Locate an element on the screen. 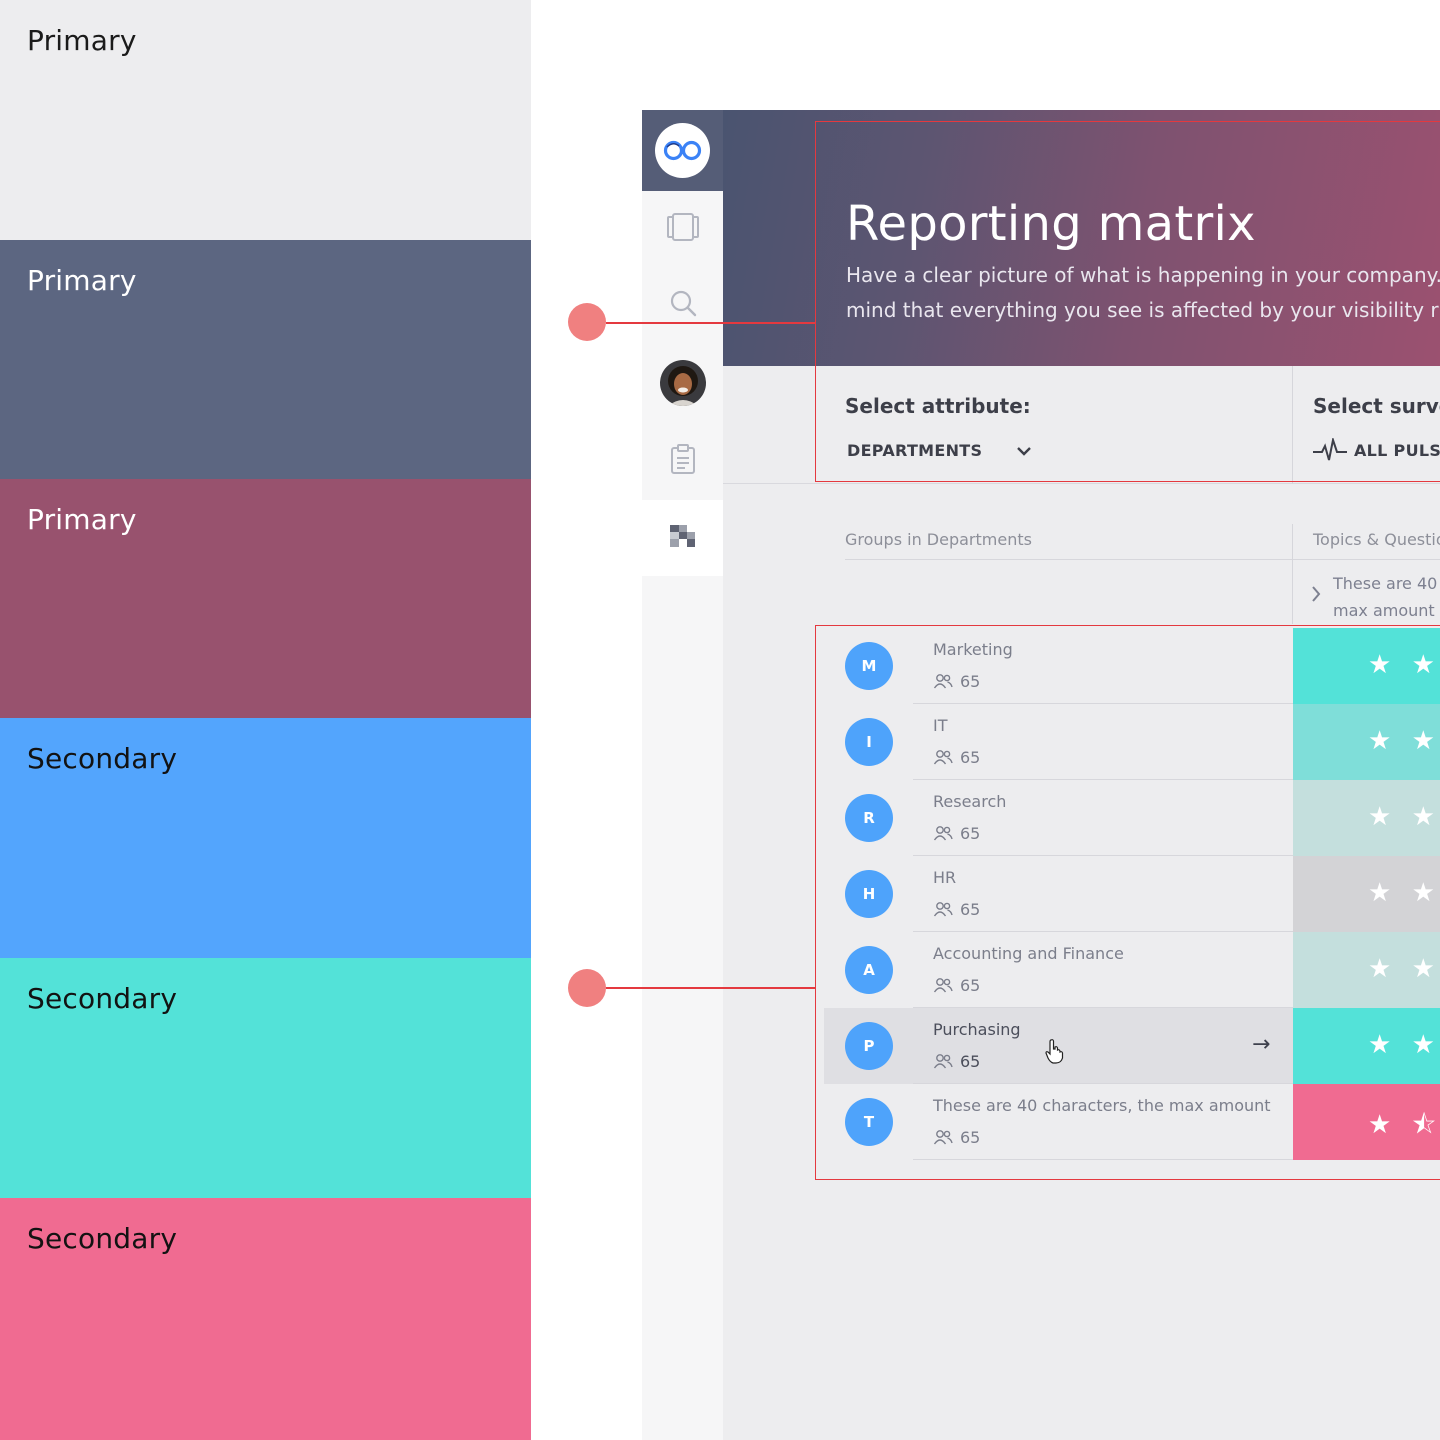 The height and width of the screenshot is (1440, 1440). column-divider is located at coordinates (1292, 574).